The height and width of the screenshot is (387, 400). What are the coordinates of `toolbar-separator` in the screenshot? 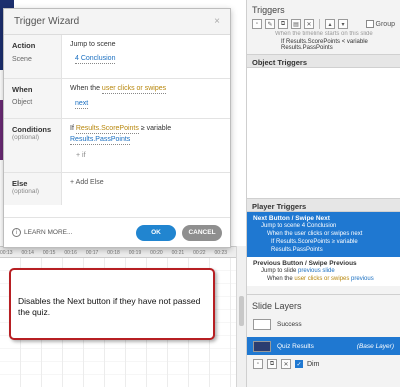 It's located at (319, 24).